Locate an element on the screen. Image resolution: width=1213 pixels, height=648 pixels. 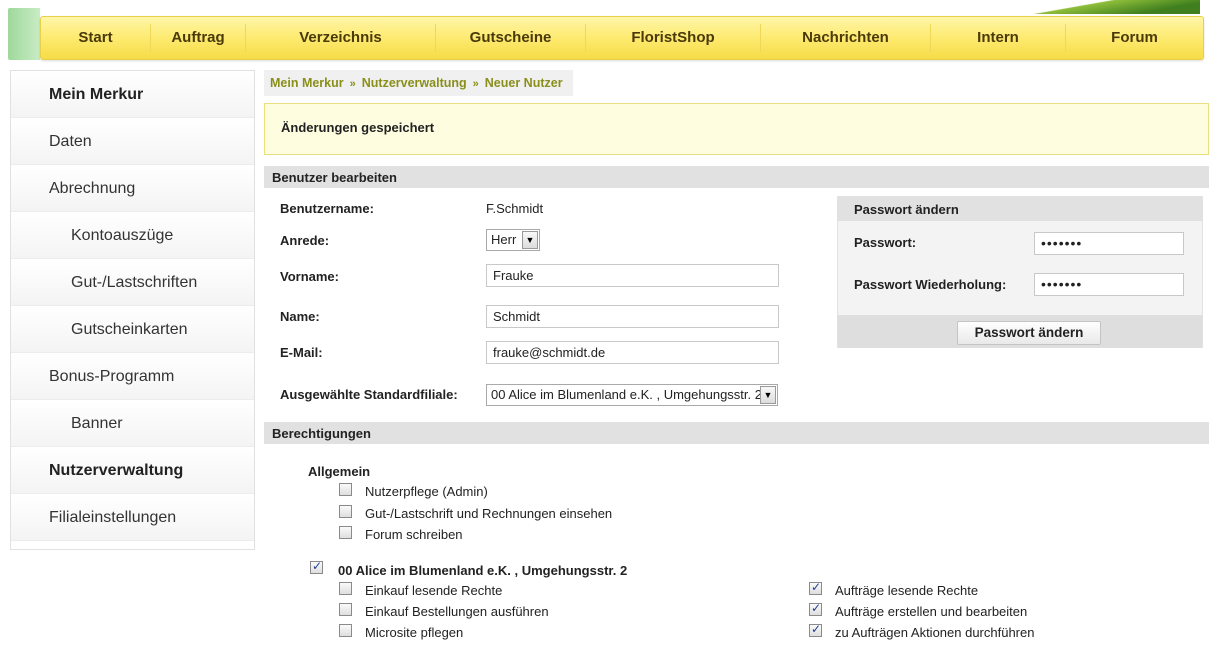
sidebar-item-gutscheinkarten: Gutscheinkarten is located at coordinates (132, 329).